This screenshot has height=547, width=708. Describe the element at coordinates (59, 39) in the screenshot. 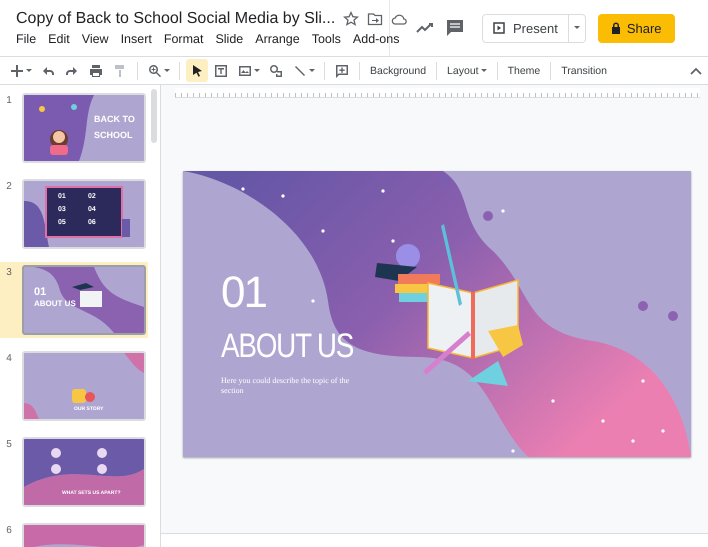

I see `menu-item: Edit` at that location.